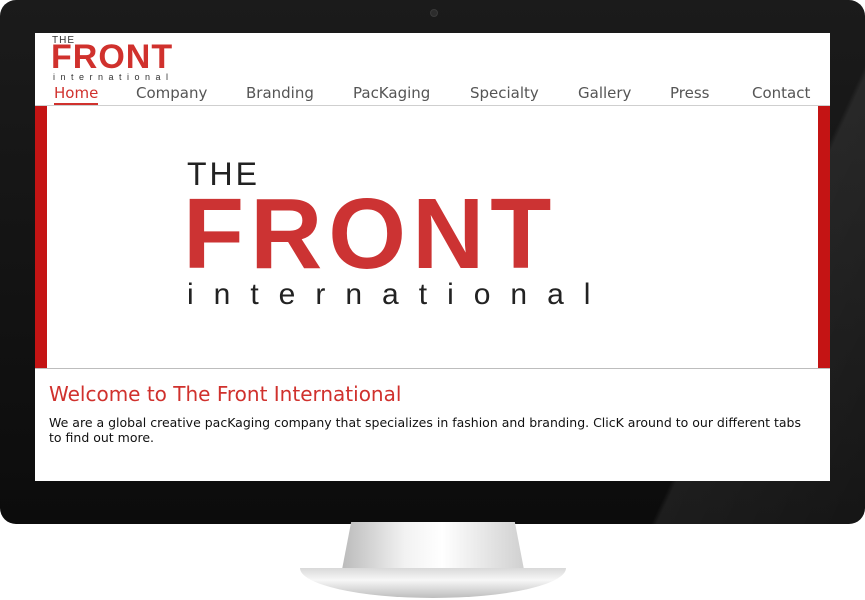 Image resolution: width=865 pixels, height=600 pixels. I want to click on nav-item-packaging: PacKaging, so click(391, 93).